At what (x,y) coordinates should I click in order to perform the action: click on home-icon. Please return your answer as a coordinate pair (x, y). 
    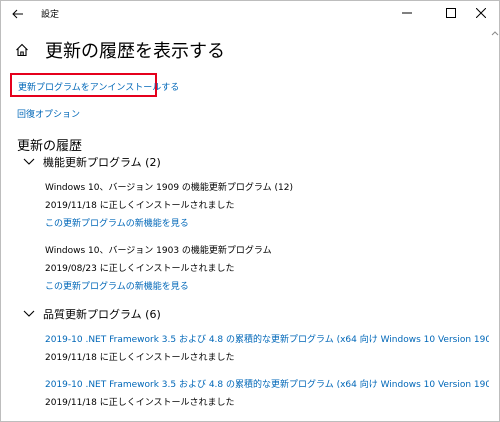
    Looking at the image, I should click on (24, 50).